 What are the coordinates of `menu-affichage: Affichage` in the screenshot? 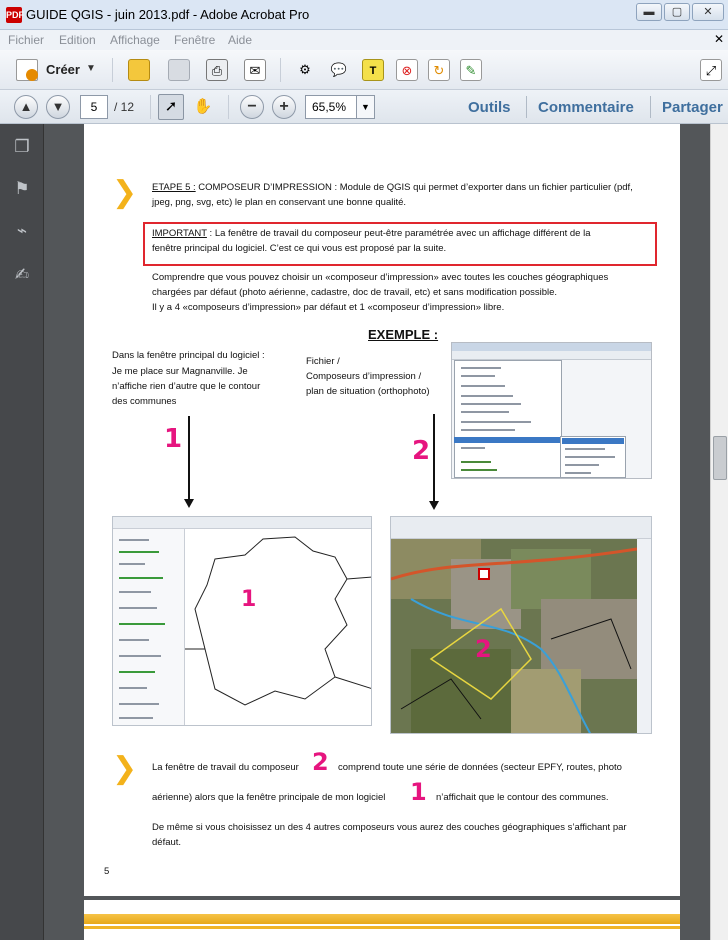 It's located at (135, 40).